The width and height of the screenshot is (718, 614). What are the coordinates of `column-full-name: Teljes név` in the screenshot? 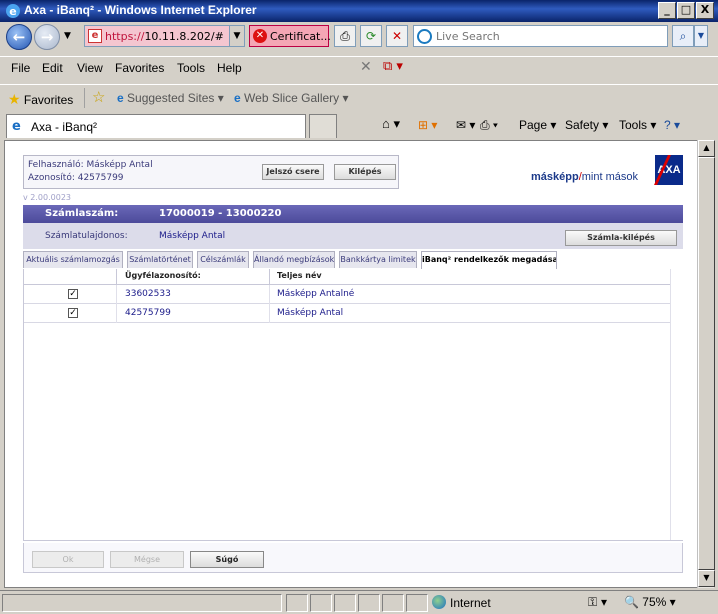 It's located at (299, 275).